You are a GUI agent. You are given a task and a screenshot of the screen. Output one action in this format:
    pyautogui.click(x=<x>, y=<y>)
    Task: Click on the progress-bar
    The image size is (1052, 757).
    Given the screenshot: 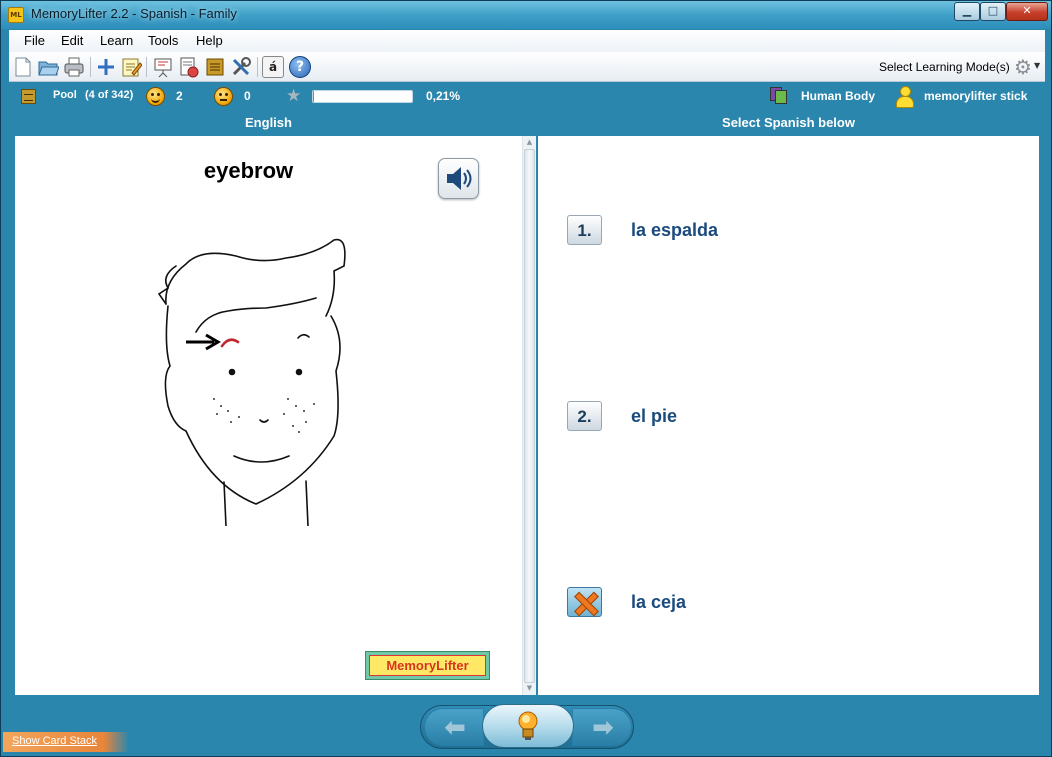 What is the action you would take?
    pyautogui.click(x=362, y=96)
    